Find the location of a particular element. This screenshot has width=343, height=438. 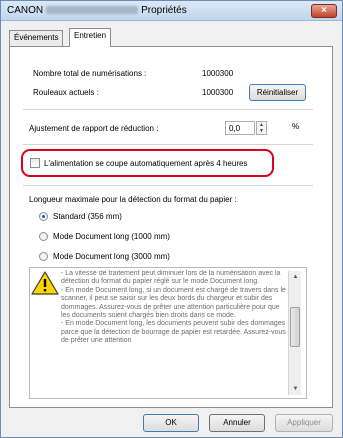

notes-scrollbar: ▲ ▼ is located at coordinates (294, 333).